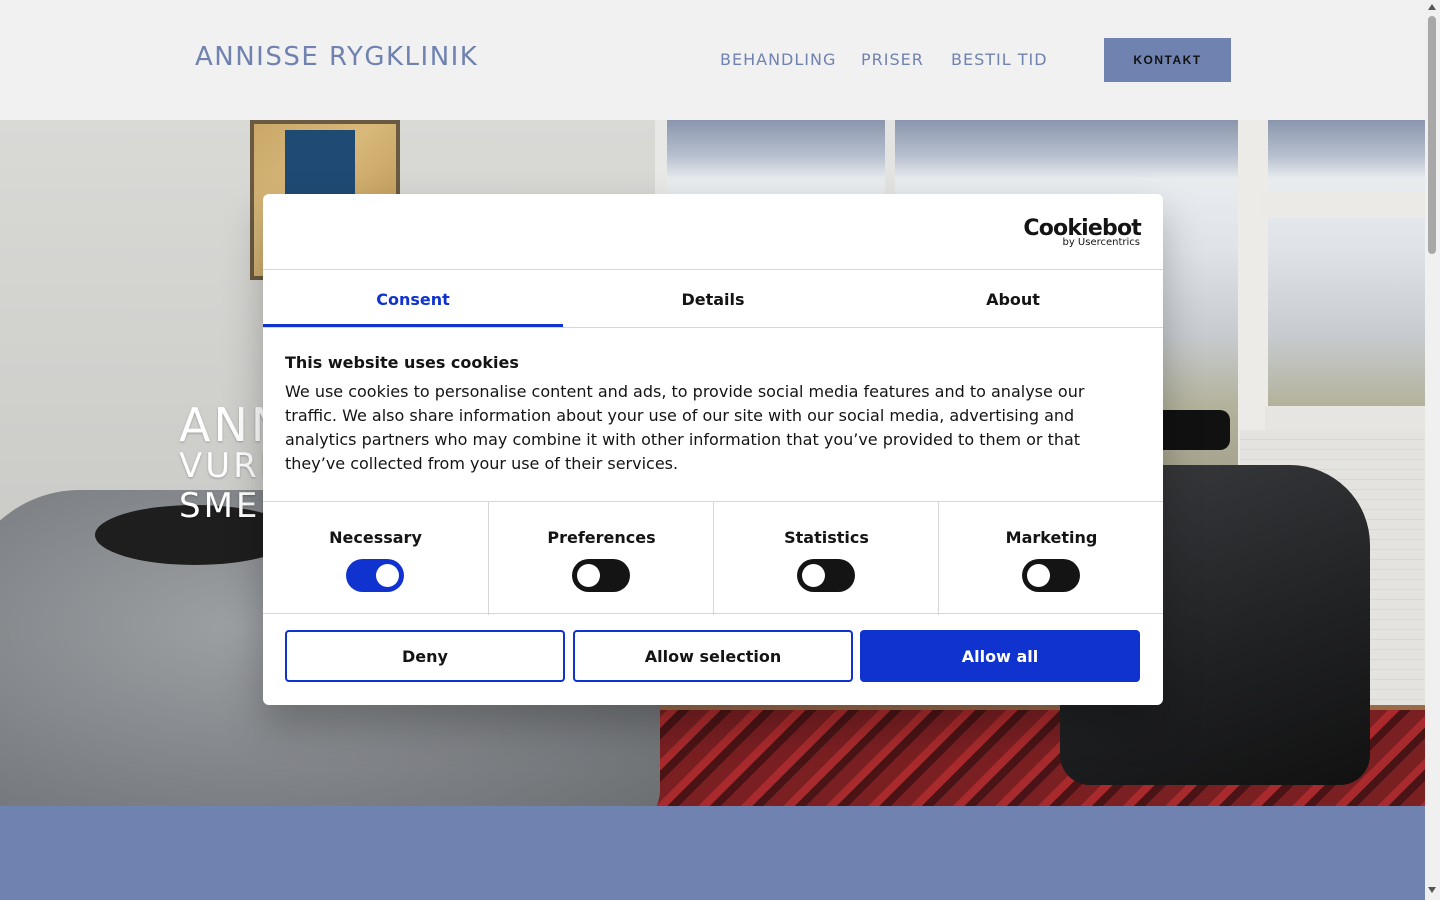 The image size is (1440, 900). I want to click on dialog-header: Cookiebot by Usercentrics, so click(713, 232).